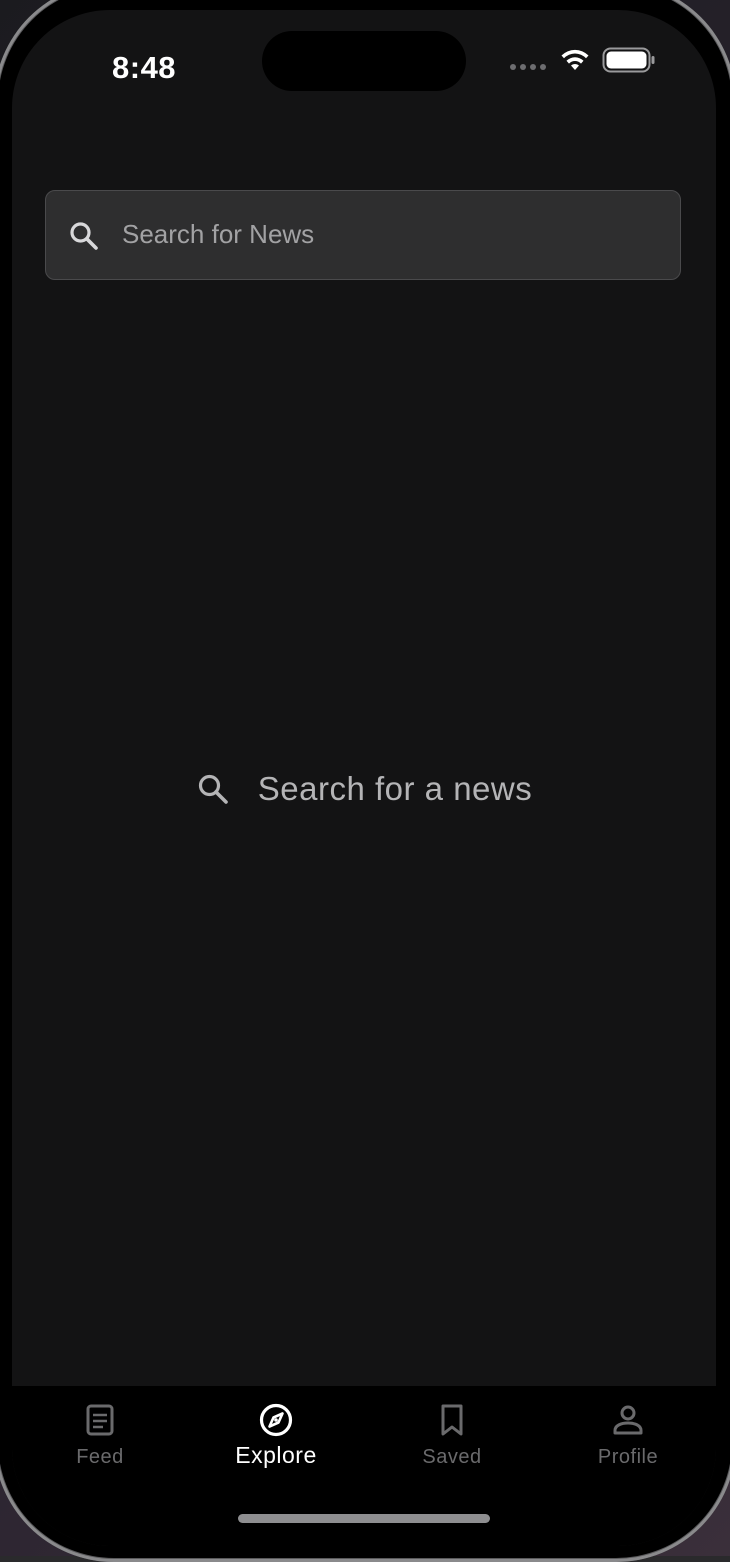 Image resolution: width=730 pixels, height=1562 pixels. What do you see at coordinates (100, 1457) in the screenshot?
I see `tab-label: Feed` at bounding box center [100, 1457].